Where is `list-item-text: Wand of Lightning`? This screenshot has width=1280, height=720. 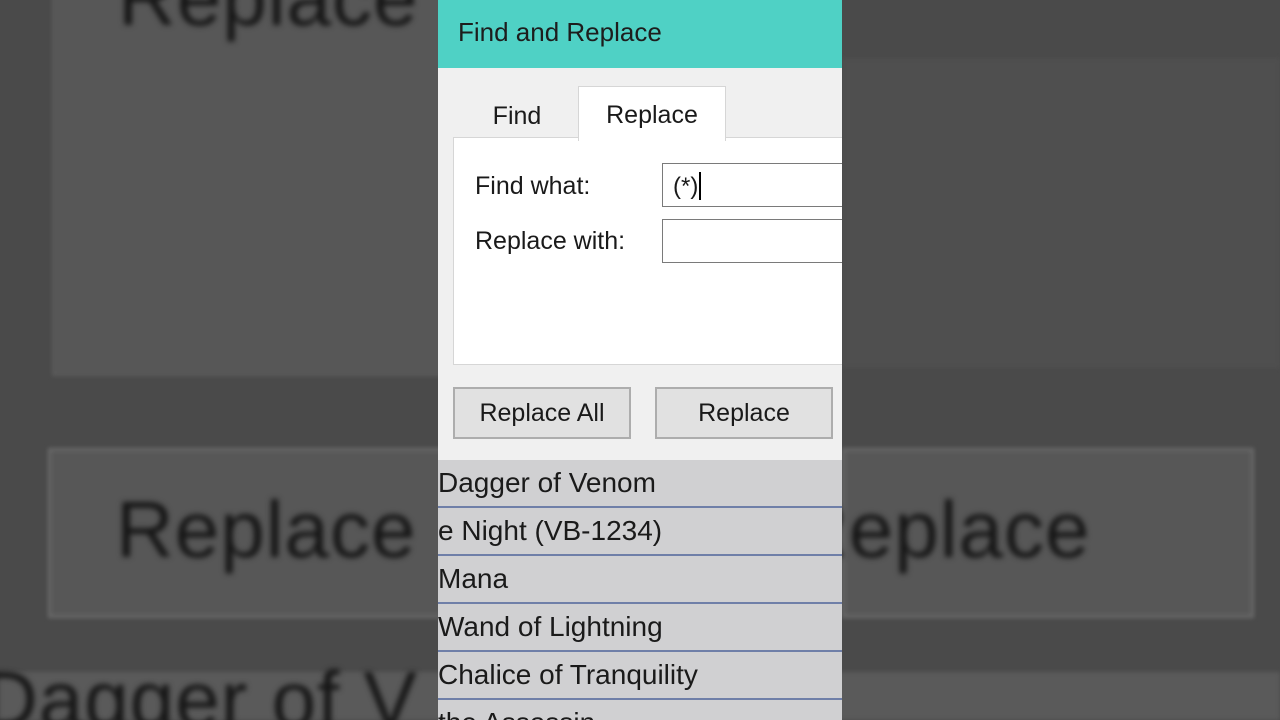
list-item-text: Wand of Lightning is located at coordinates (550, 626).